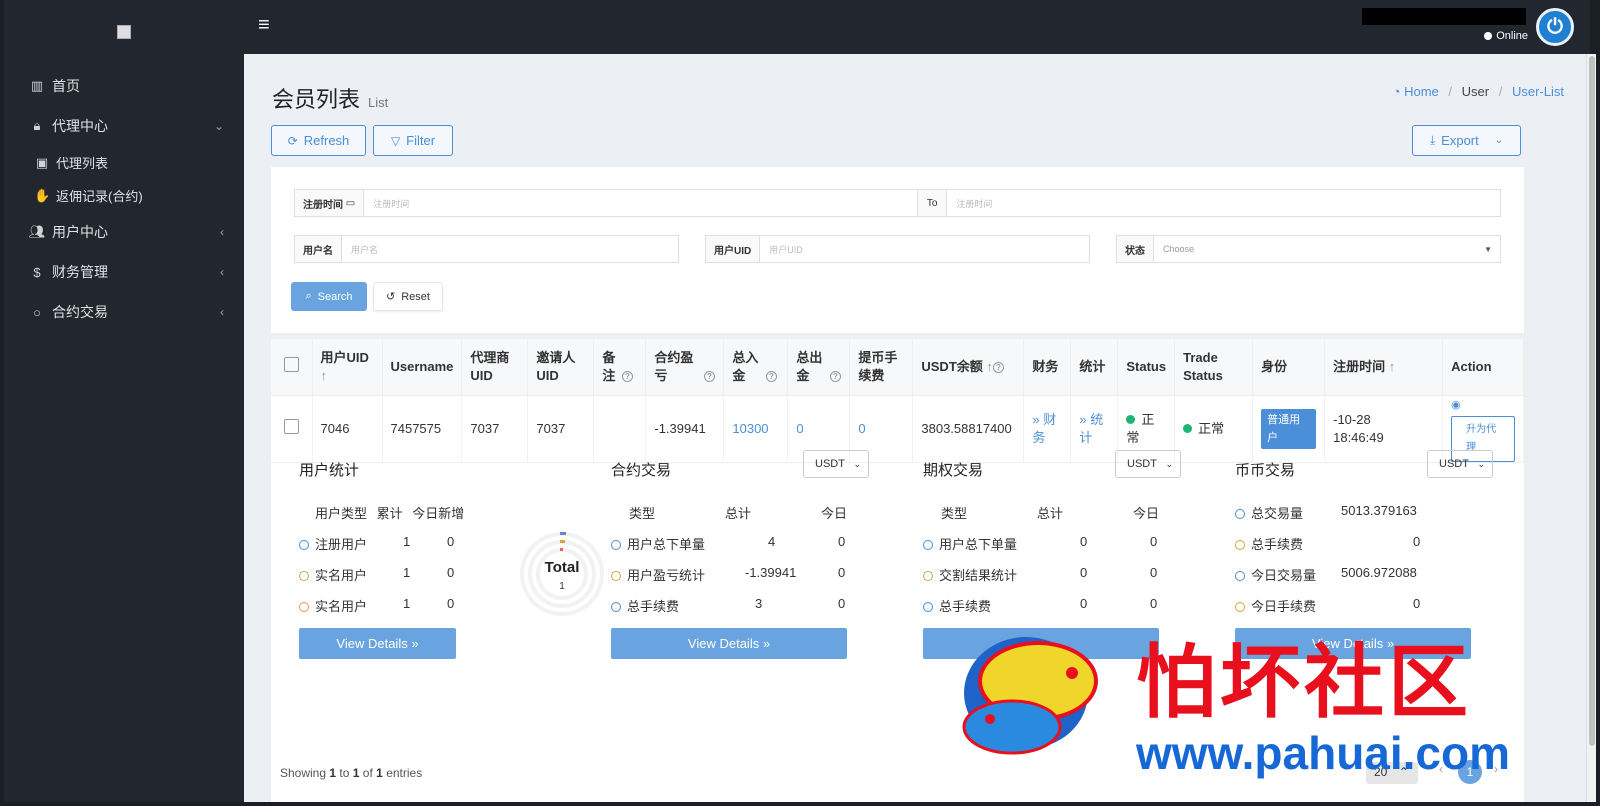 Image resolution: width=1600 pixels, height=806 pixels. Describe the element at coordinates (772, 541) in the screenshot. I see `row-total: 4` at that location.